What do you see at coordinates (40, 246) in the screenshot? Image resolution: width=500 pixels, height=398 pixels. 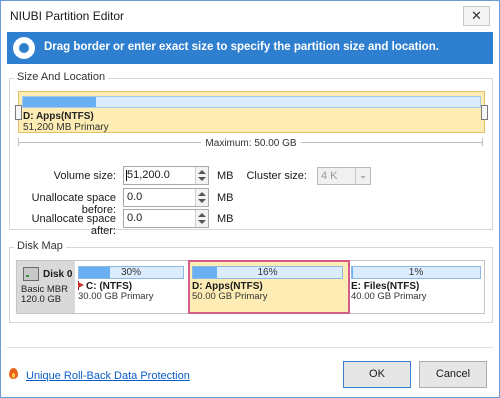 I see `disk-map-label: Disk Map` at bounding box center [40, 246].